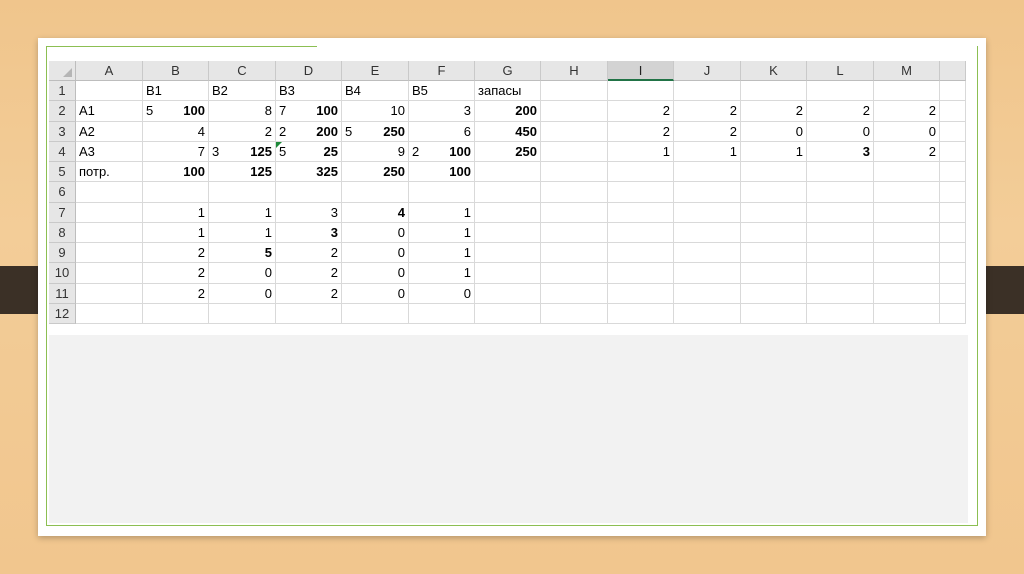 Image resolution: width=1024 pixels, height=574 pixels. What do you see at coordinates (242, 273) in the screenshot?
I see `cell-c10: 0` at bounding box center [242, 273].